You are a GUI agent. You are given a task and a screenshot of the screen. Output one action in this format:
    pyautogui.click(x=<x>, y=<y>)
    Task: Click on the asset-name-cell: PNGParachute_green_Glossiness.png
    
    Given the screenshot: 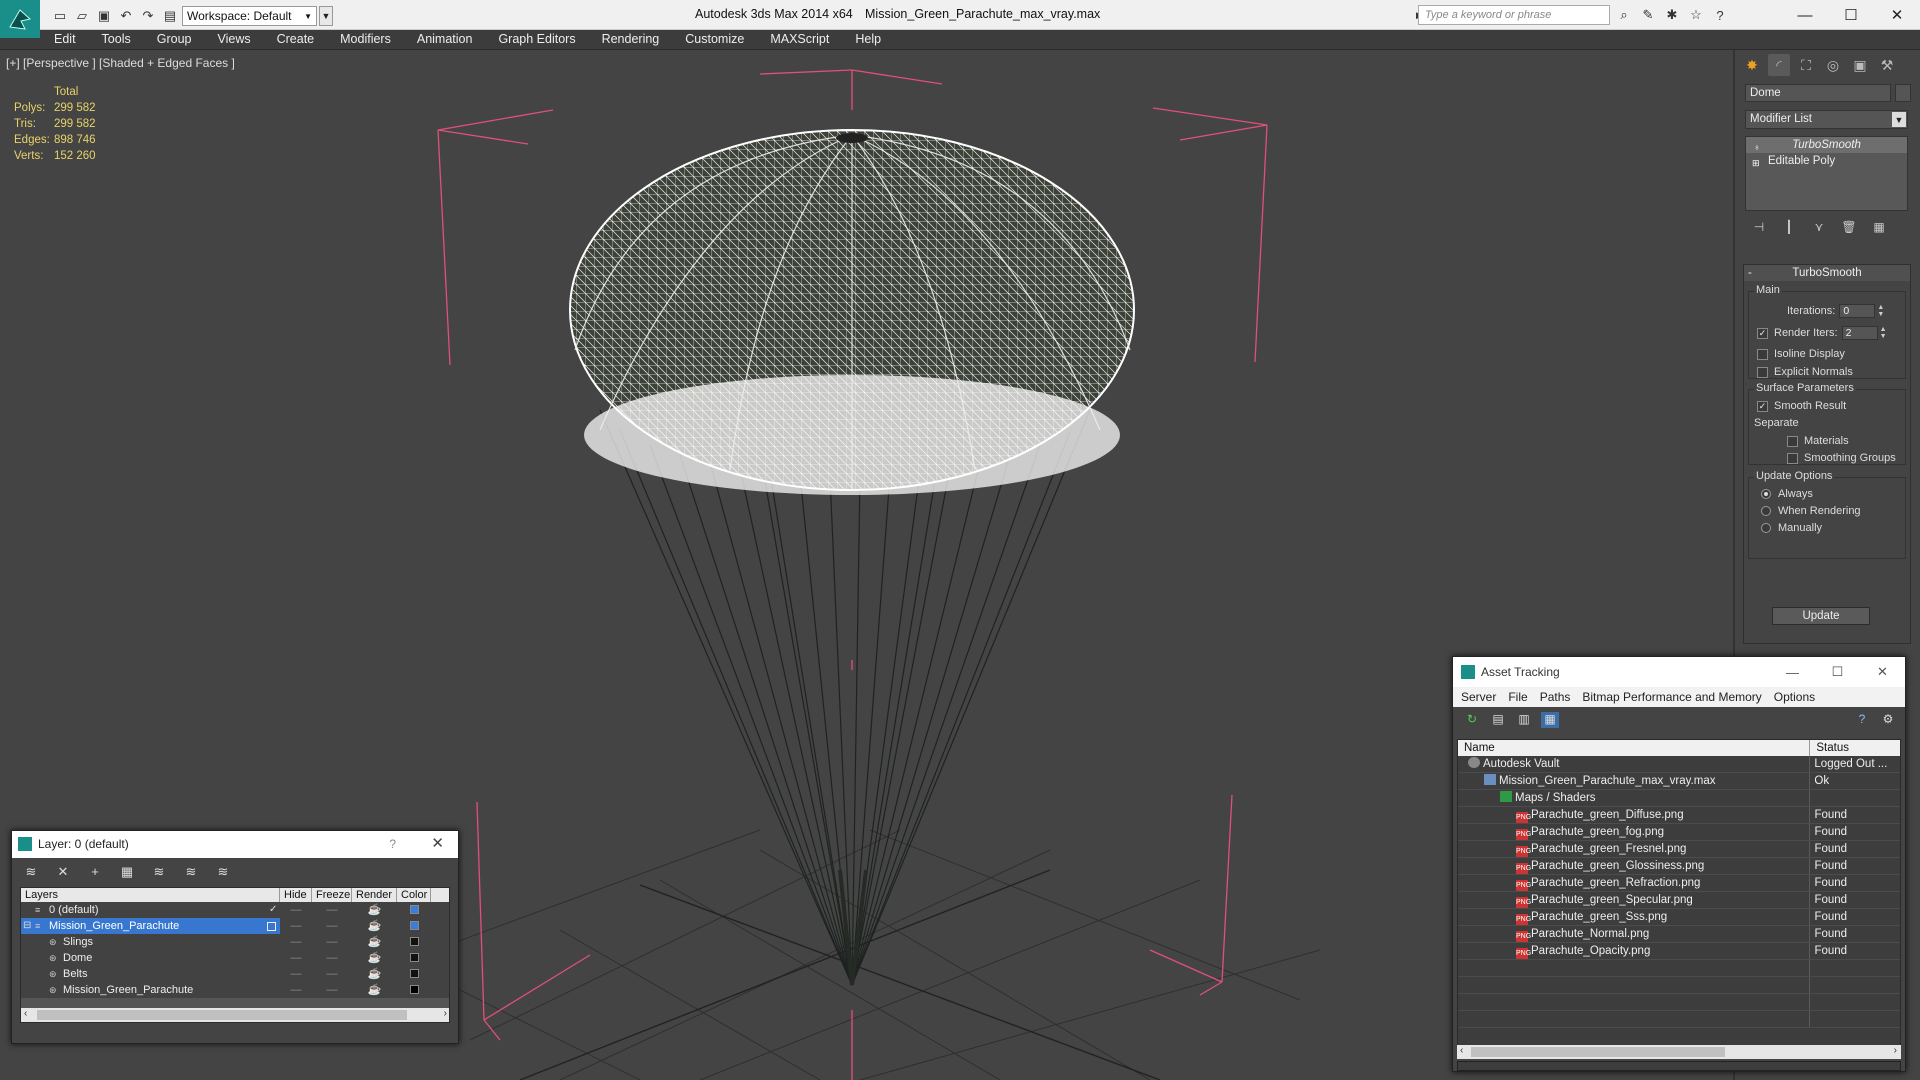 What is the action you would take?
    pyautogui.click(x=1634, y=866)
    